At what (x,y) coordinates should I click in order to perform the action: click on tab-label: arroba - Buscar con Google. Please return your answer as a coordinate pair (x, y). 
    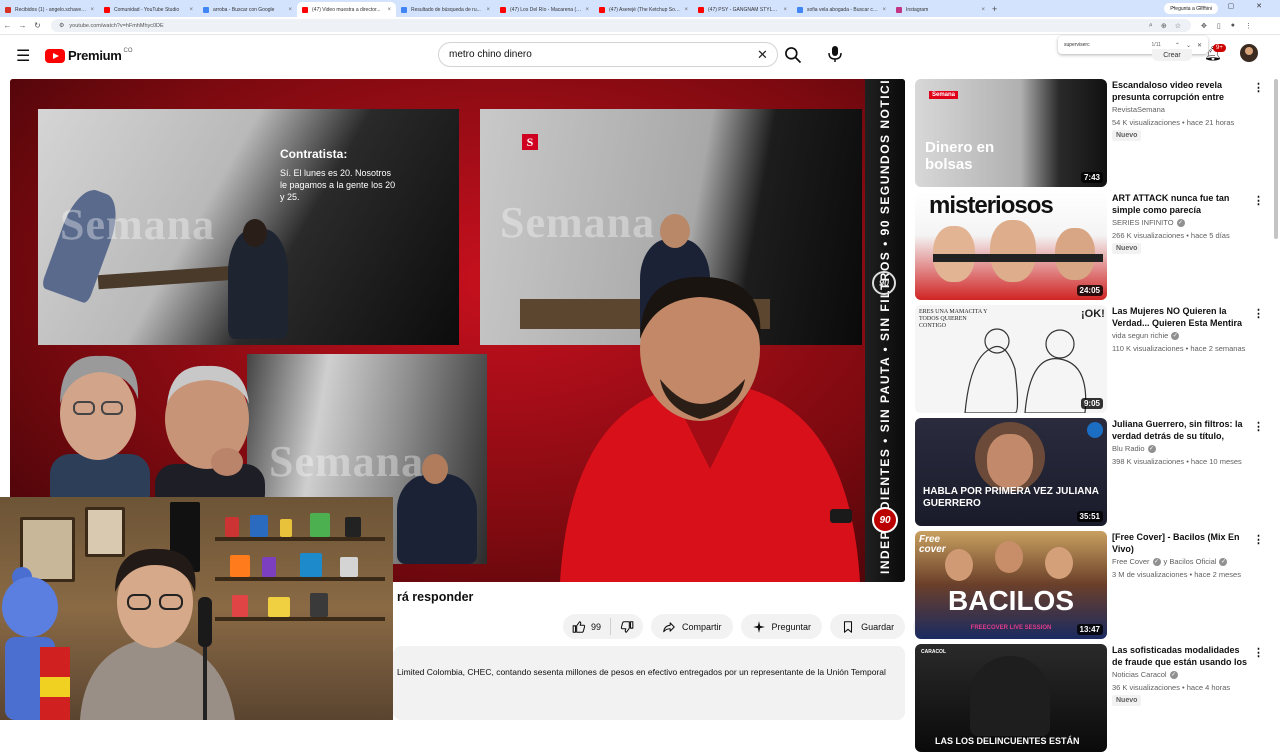
    Looking at the image, I should click on (244, 9).